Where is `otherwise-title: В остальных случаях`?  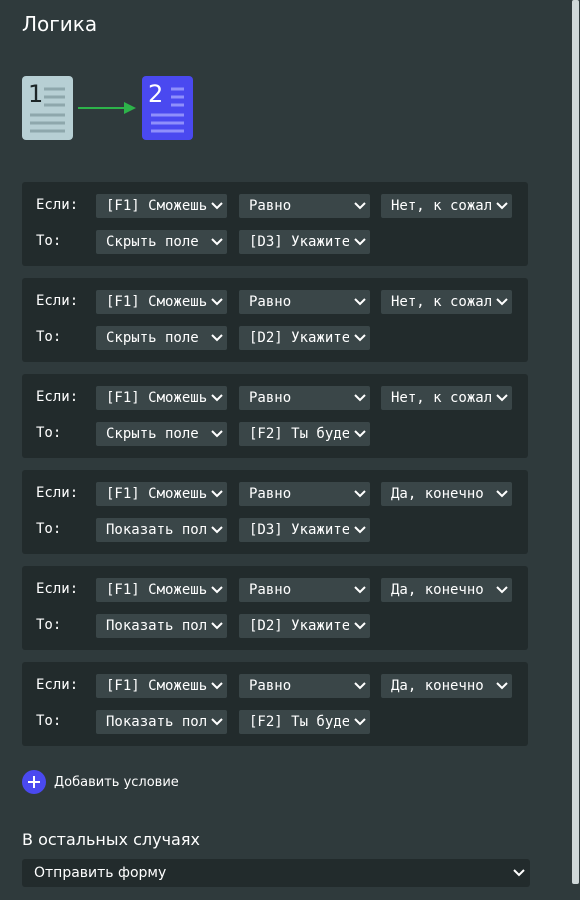 otherwise-title: В остальных случаях is located at coordinates (111, 839).